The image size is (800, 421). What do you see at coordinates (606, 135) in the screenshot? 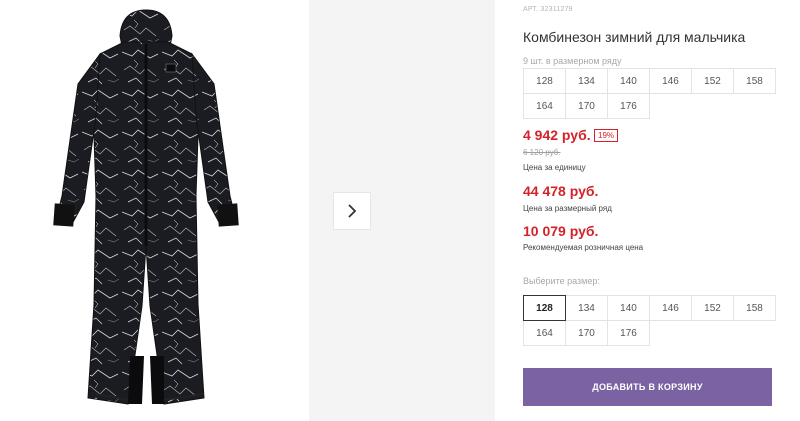
I see `discount-badge: 19%` at bounding box center [606, 135].